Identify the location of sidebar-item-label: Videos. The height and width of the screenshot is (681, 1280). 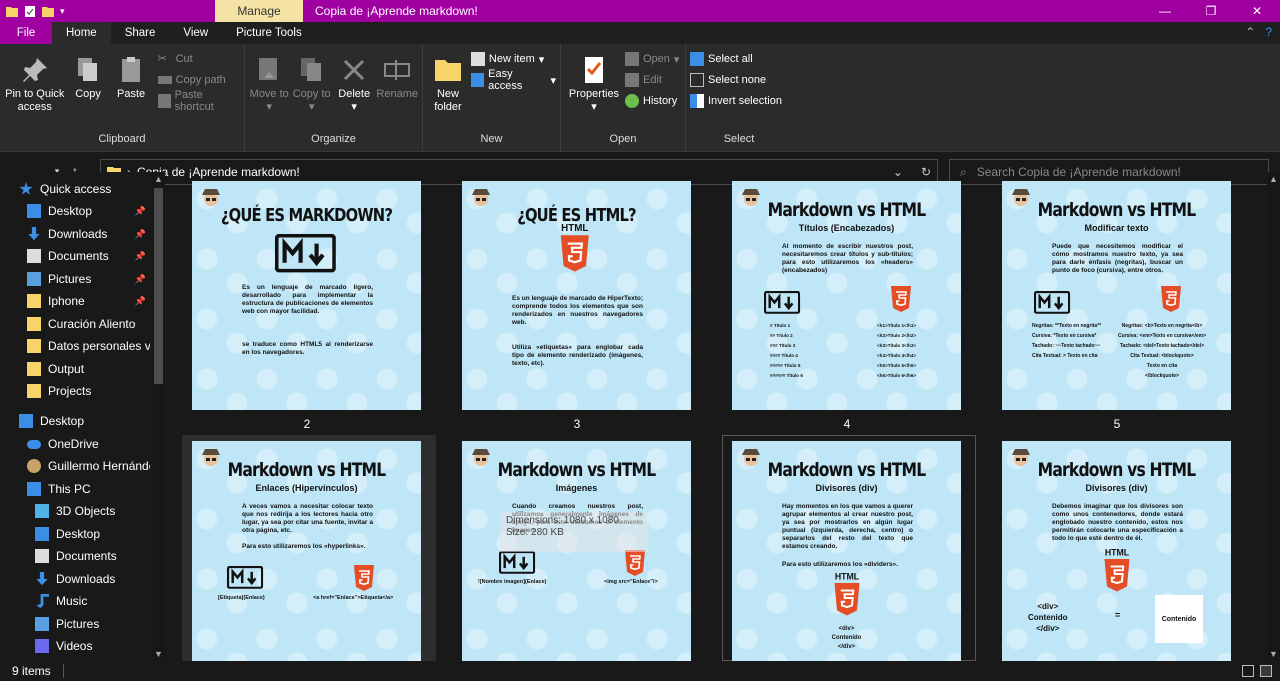
(74, 646).